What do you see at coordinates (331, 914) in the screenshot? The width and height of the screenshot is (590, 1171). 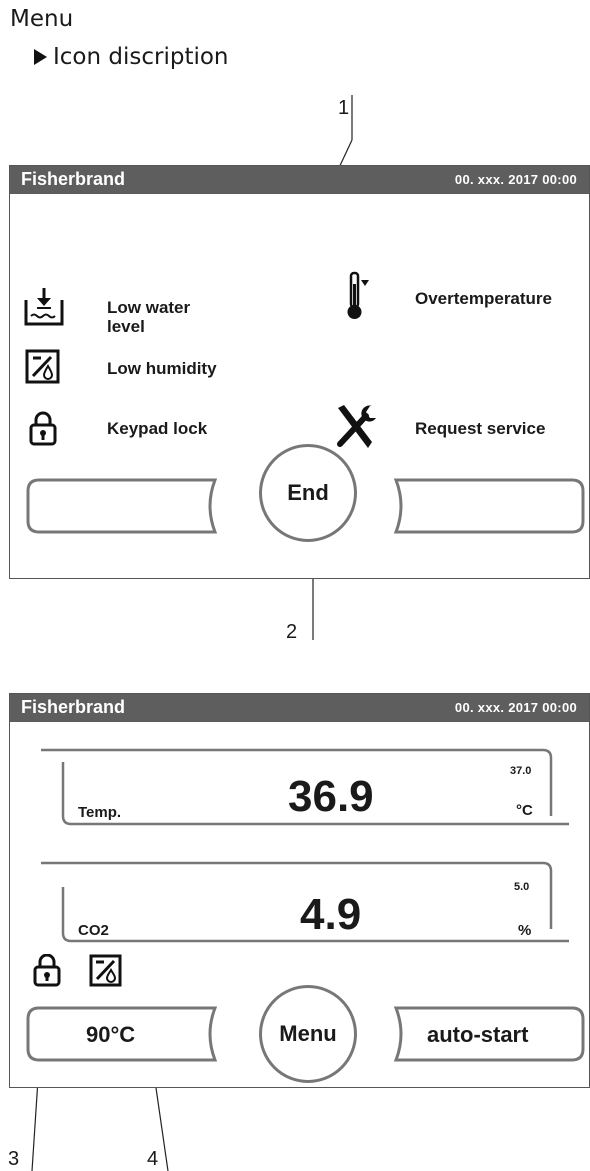 I see `co2-value: 4.9` at bounding box center [331, 914].